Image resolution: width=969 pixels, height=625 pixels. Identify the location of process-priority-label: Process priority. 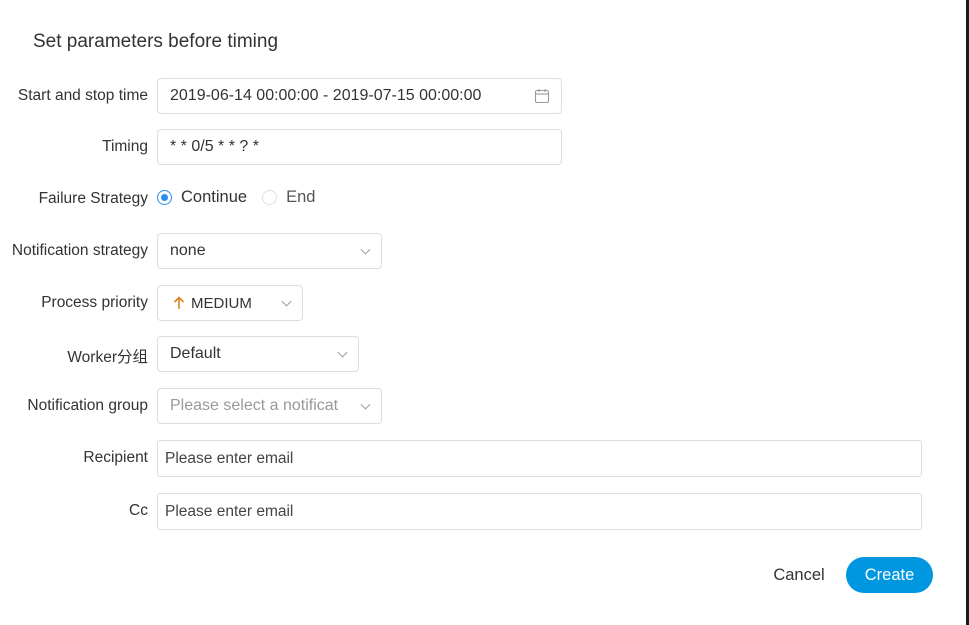
(94, 302).